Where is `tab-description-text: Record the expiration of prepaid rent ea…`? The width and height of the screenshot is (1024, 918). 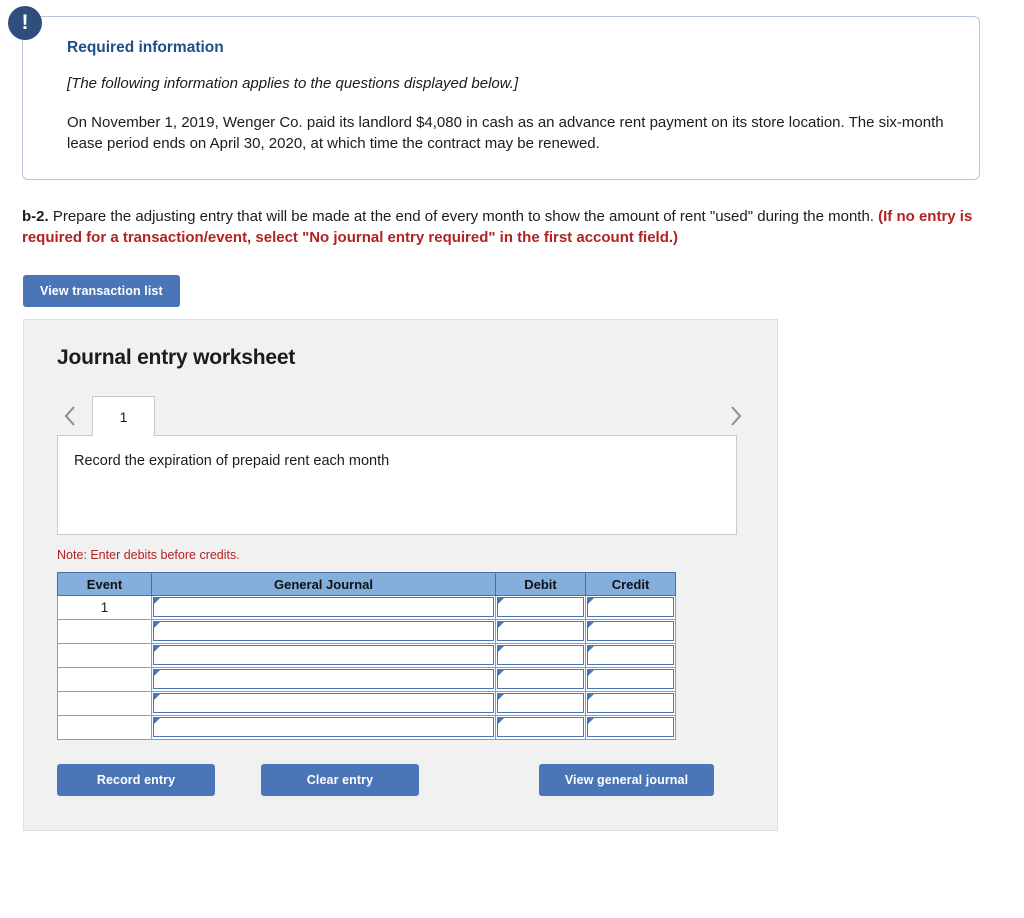 tab-description-text: Record the expiration of prepaid rent ea… is located at coordinates (232, 461).